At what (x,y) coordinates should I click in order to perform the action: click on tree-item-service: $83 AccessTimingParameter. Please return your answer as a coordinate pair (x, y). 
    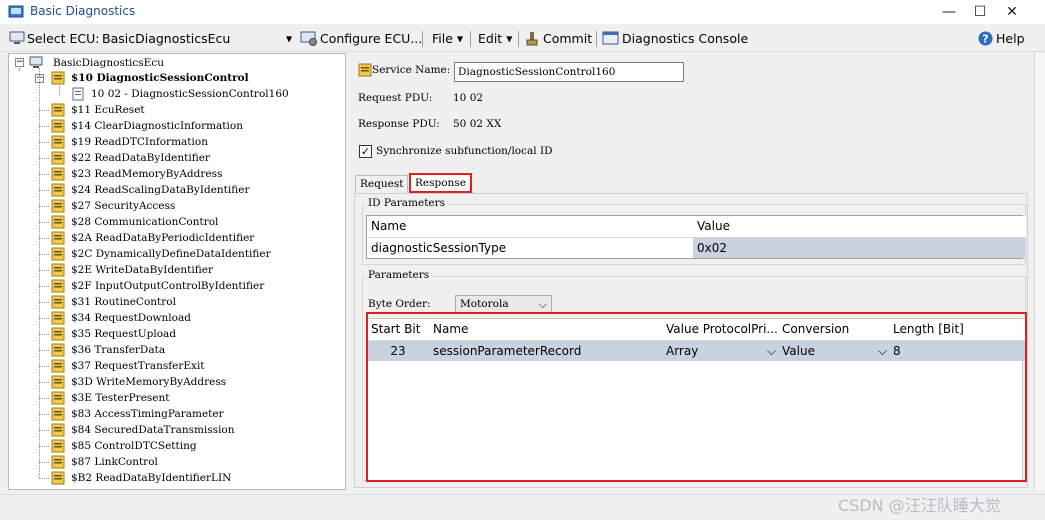
    Looking at the image, I should click on (147, 414).